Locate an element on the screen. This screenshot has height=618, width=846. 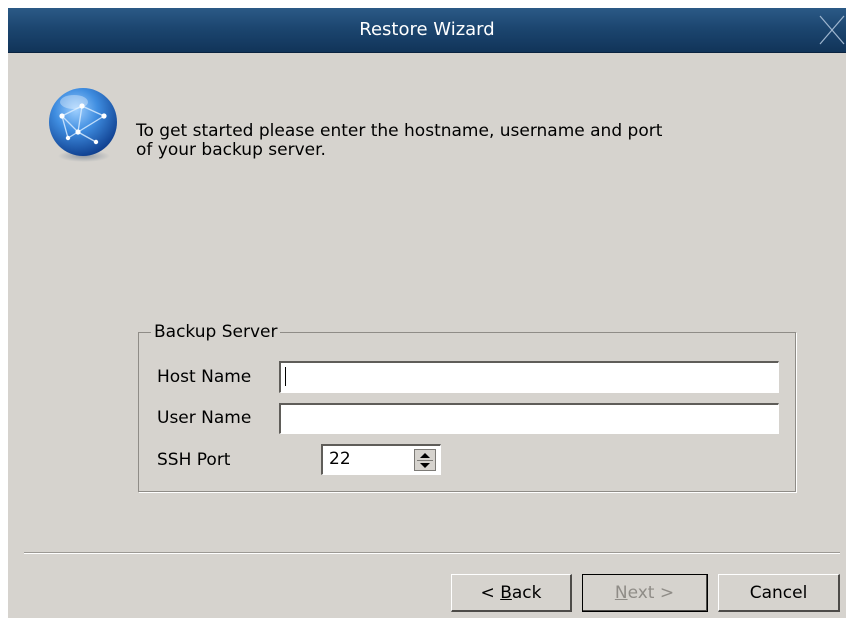
host-name-label: Host Name is located at coordinates (204, 377).